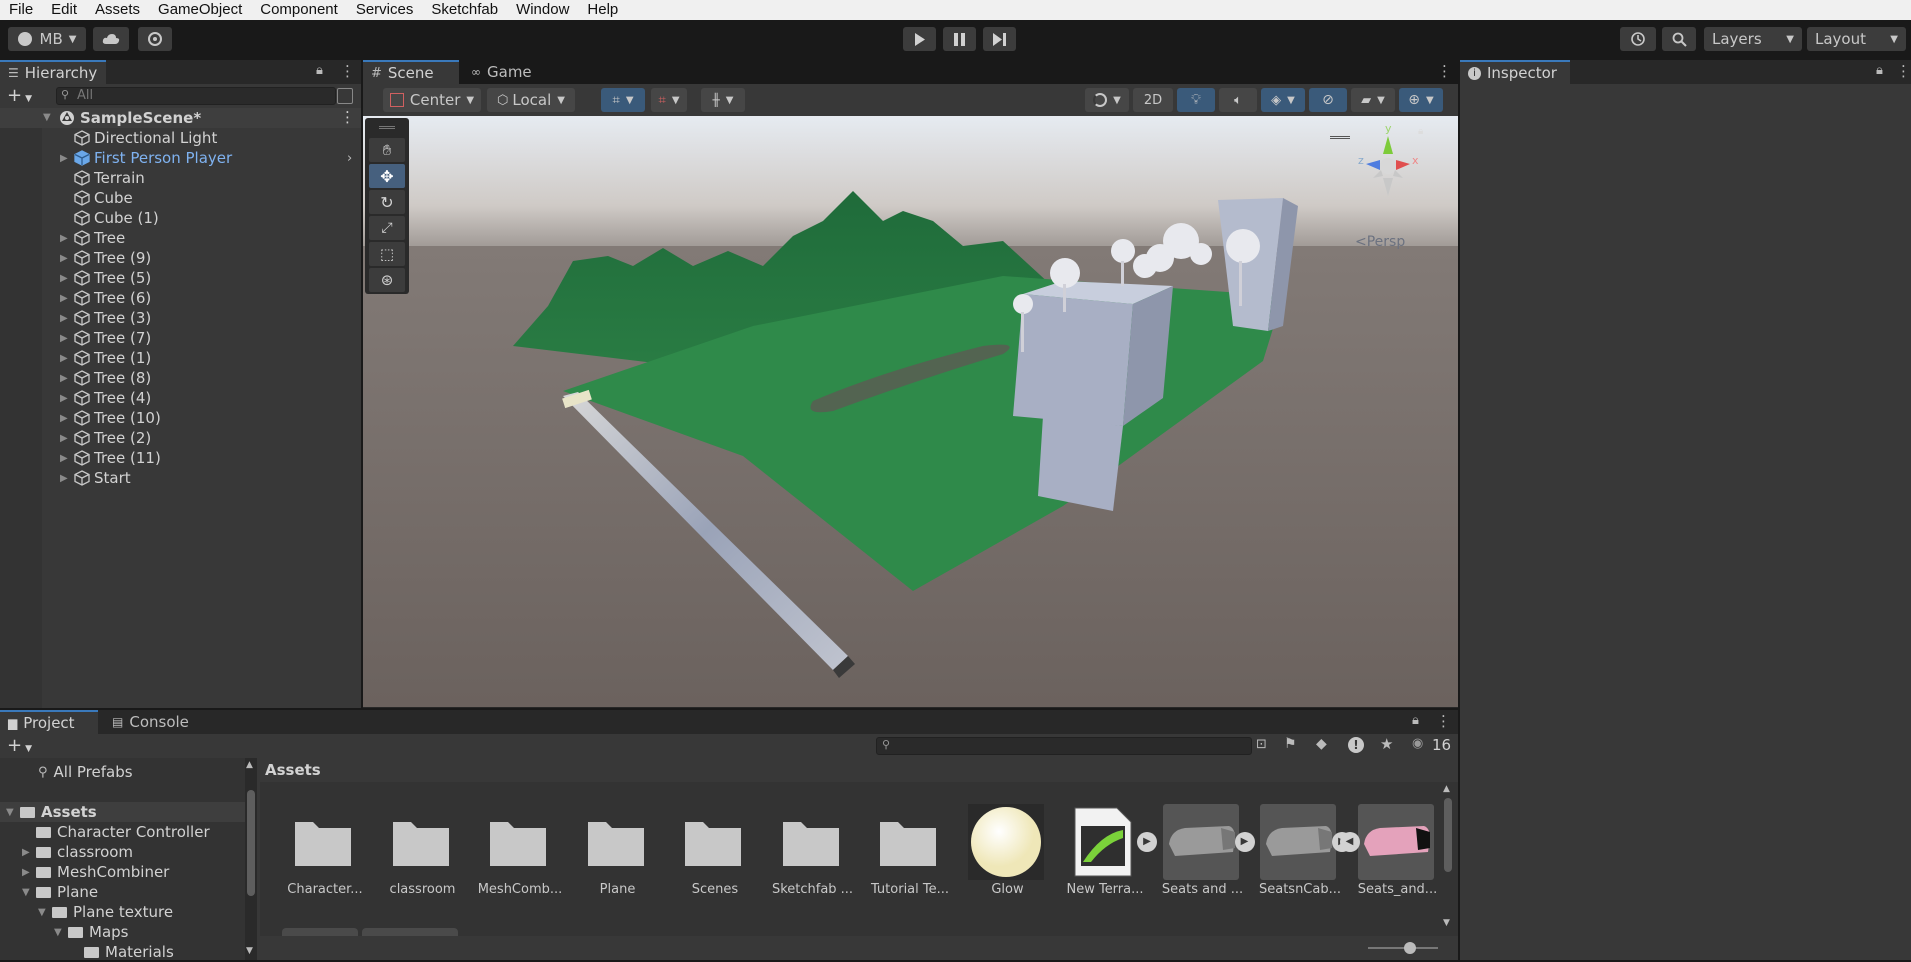 The height and width of the screenshot is (962, 1911). What do you see at coordinates (387, 150) in the screenshot?
I see `hand-tool-button: ✋︎` at bounding box center [387, 150].